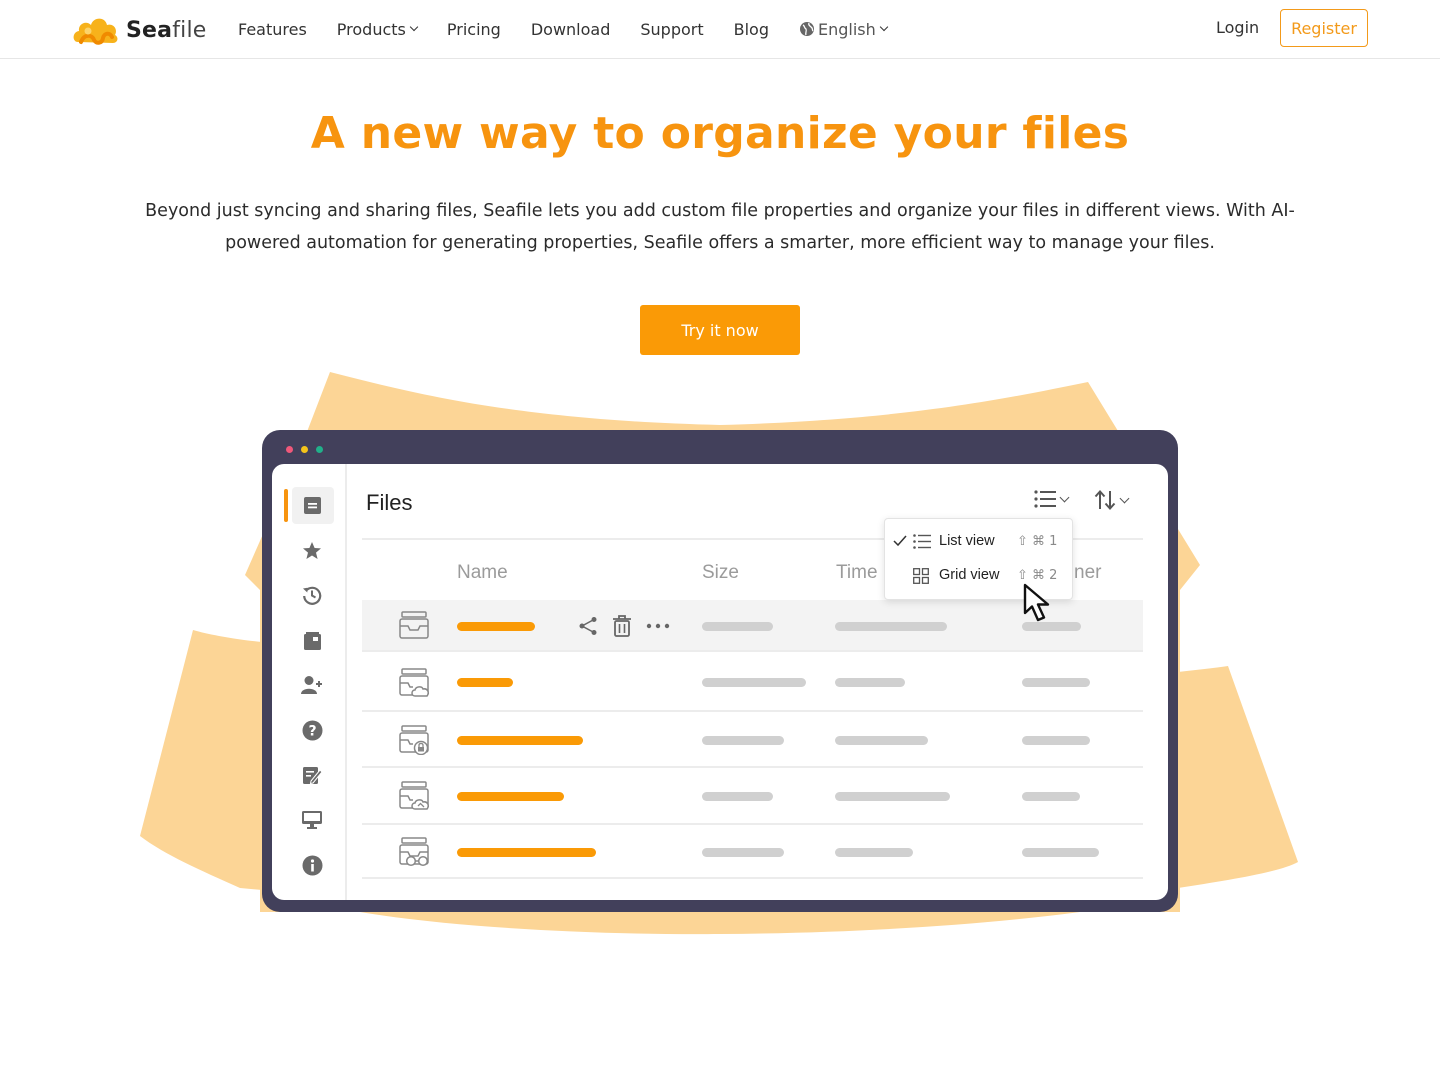  Describe the element at coordinates (900, 541) in the screenshot. I see `check-icon` at that location.